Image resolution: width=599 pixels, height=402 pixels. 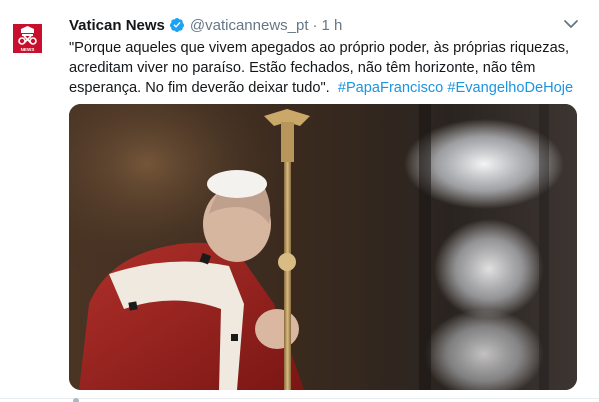 What do you see at coordinates (299, 398) in the screenshot?
I see `tweet-divider` at bounding box center [299, 398].